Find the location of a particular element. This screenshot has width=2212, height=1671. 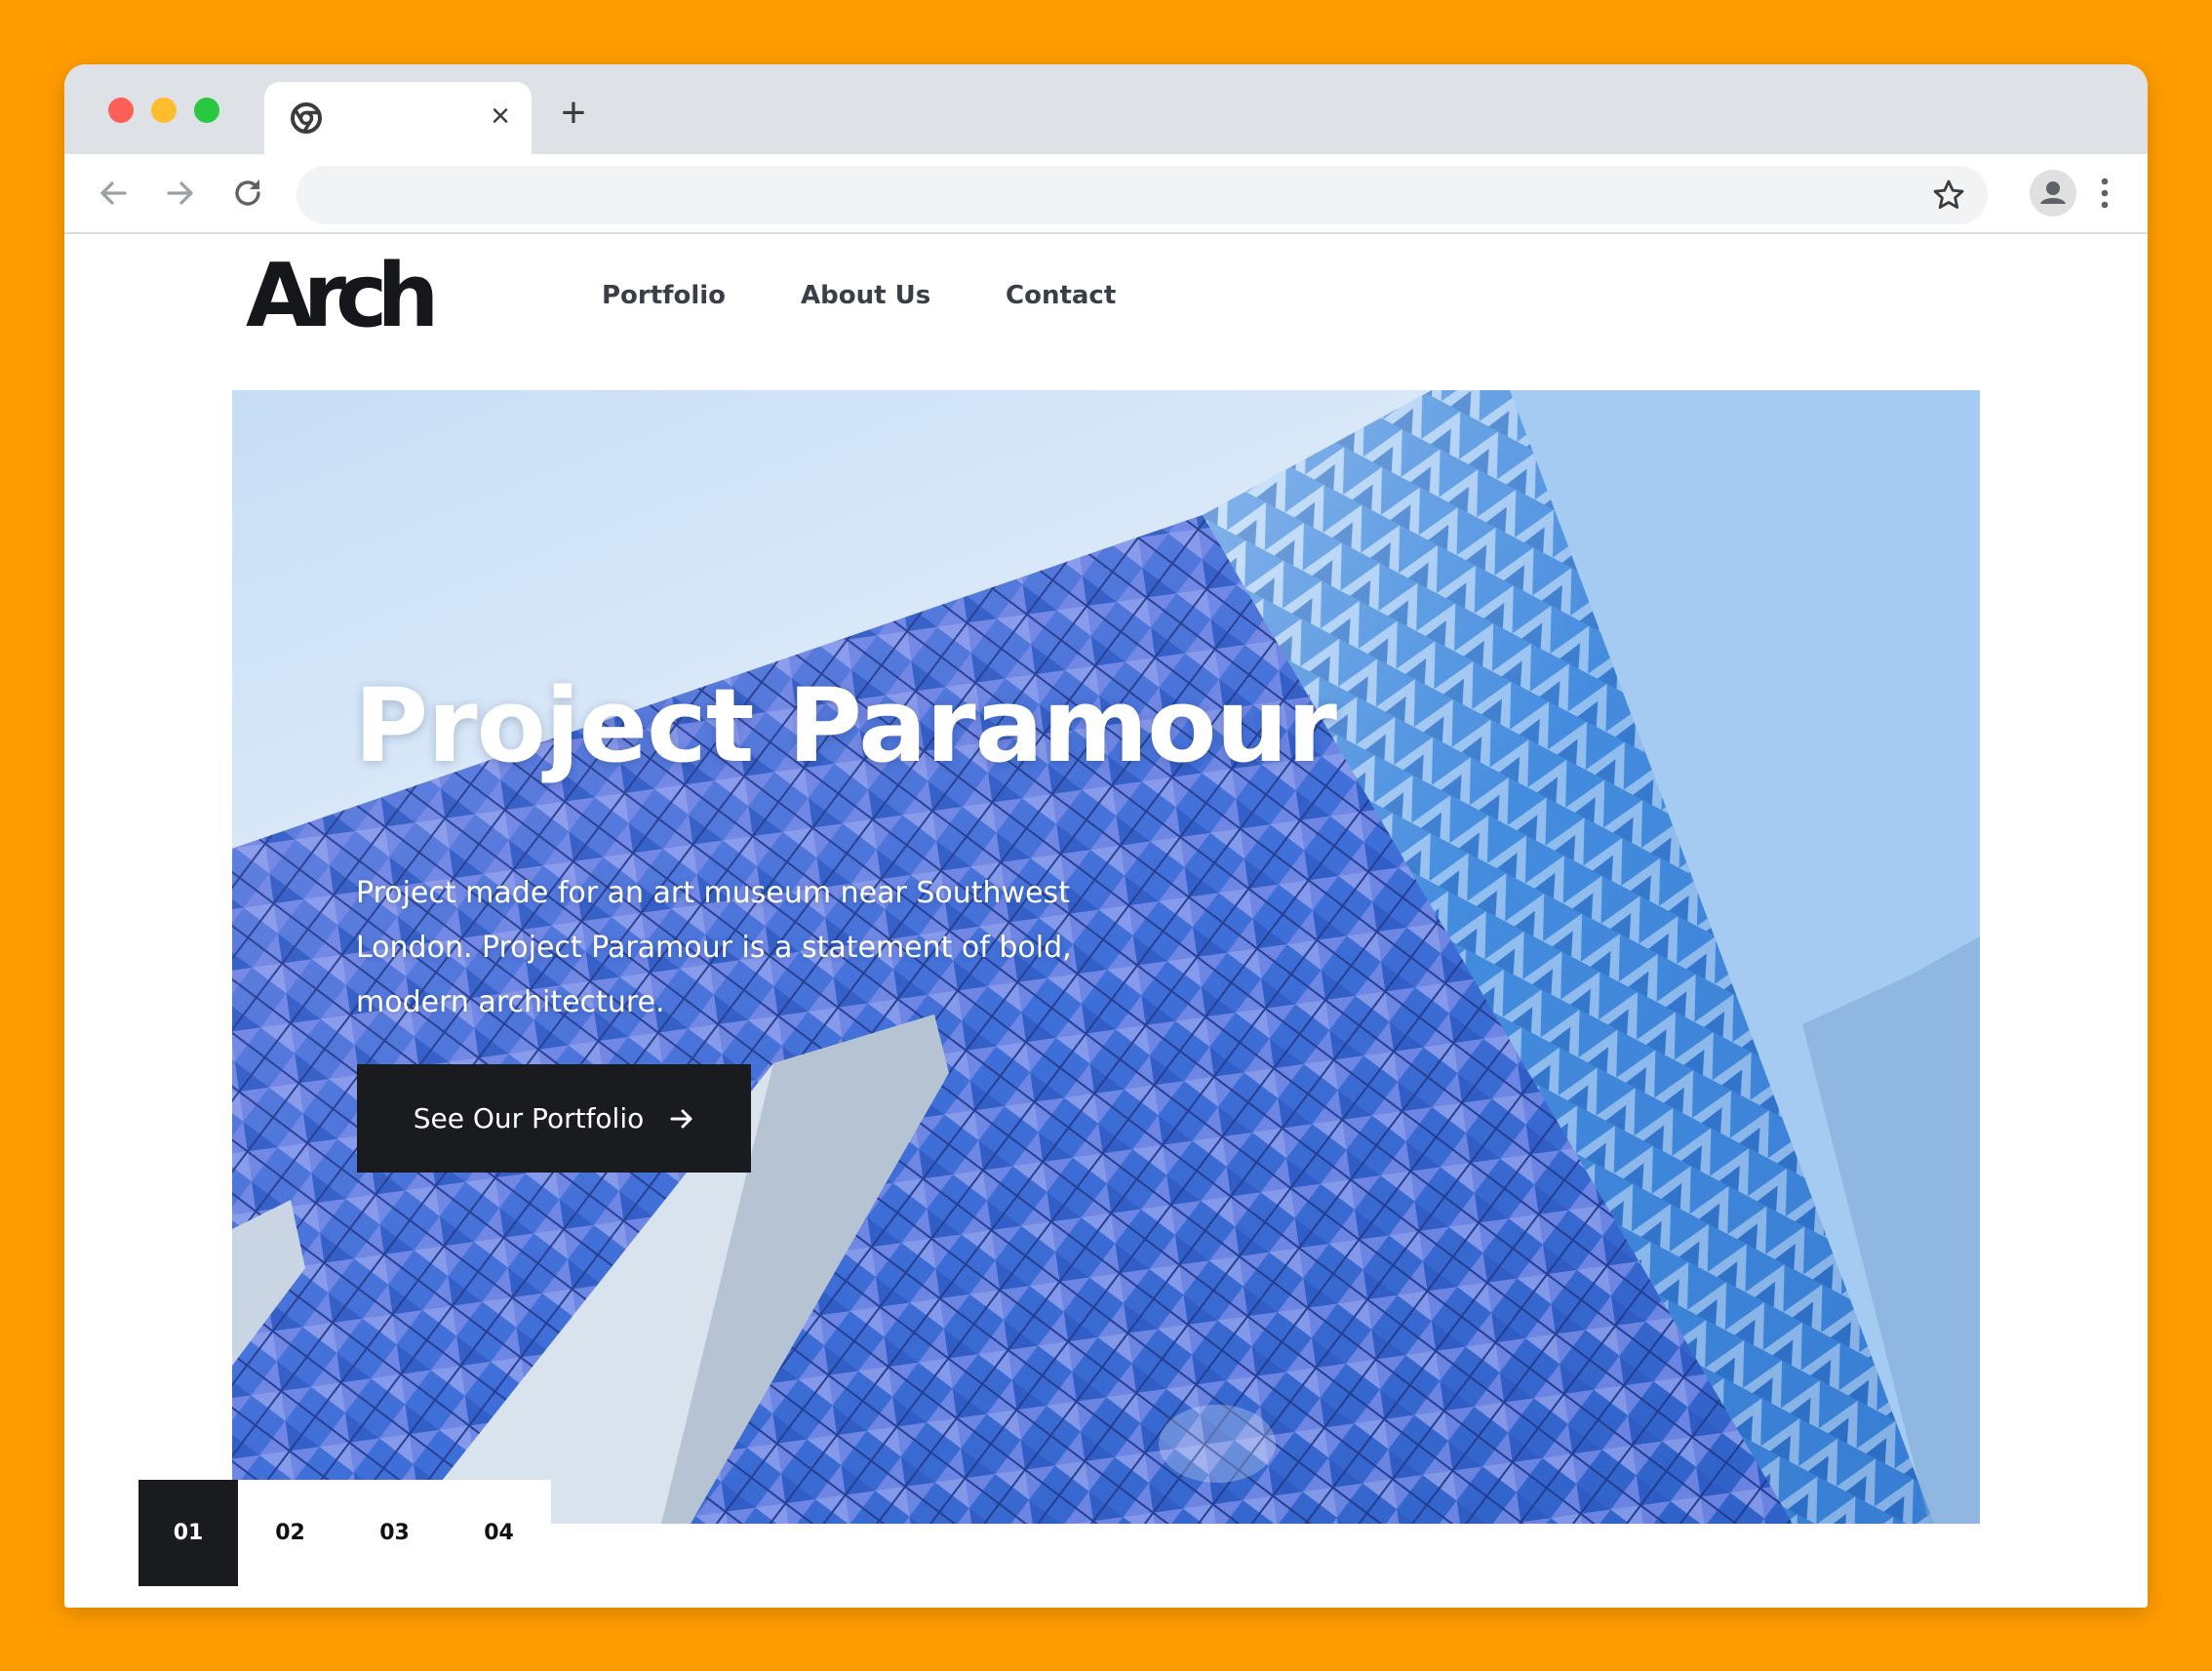

new-tab-button: + is located at coordinates (573, 113).